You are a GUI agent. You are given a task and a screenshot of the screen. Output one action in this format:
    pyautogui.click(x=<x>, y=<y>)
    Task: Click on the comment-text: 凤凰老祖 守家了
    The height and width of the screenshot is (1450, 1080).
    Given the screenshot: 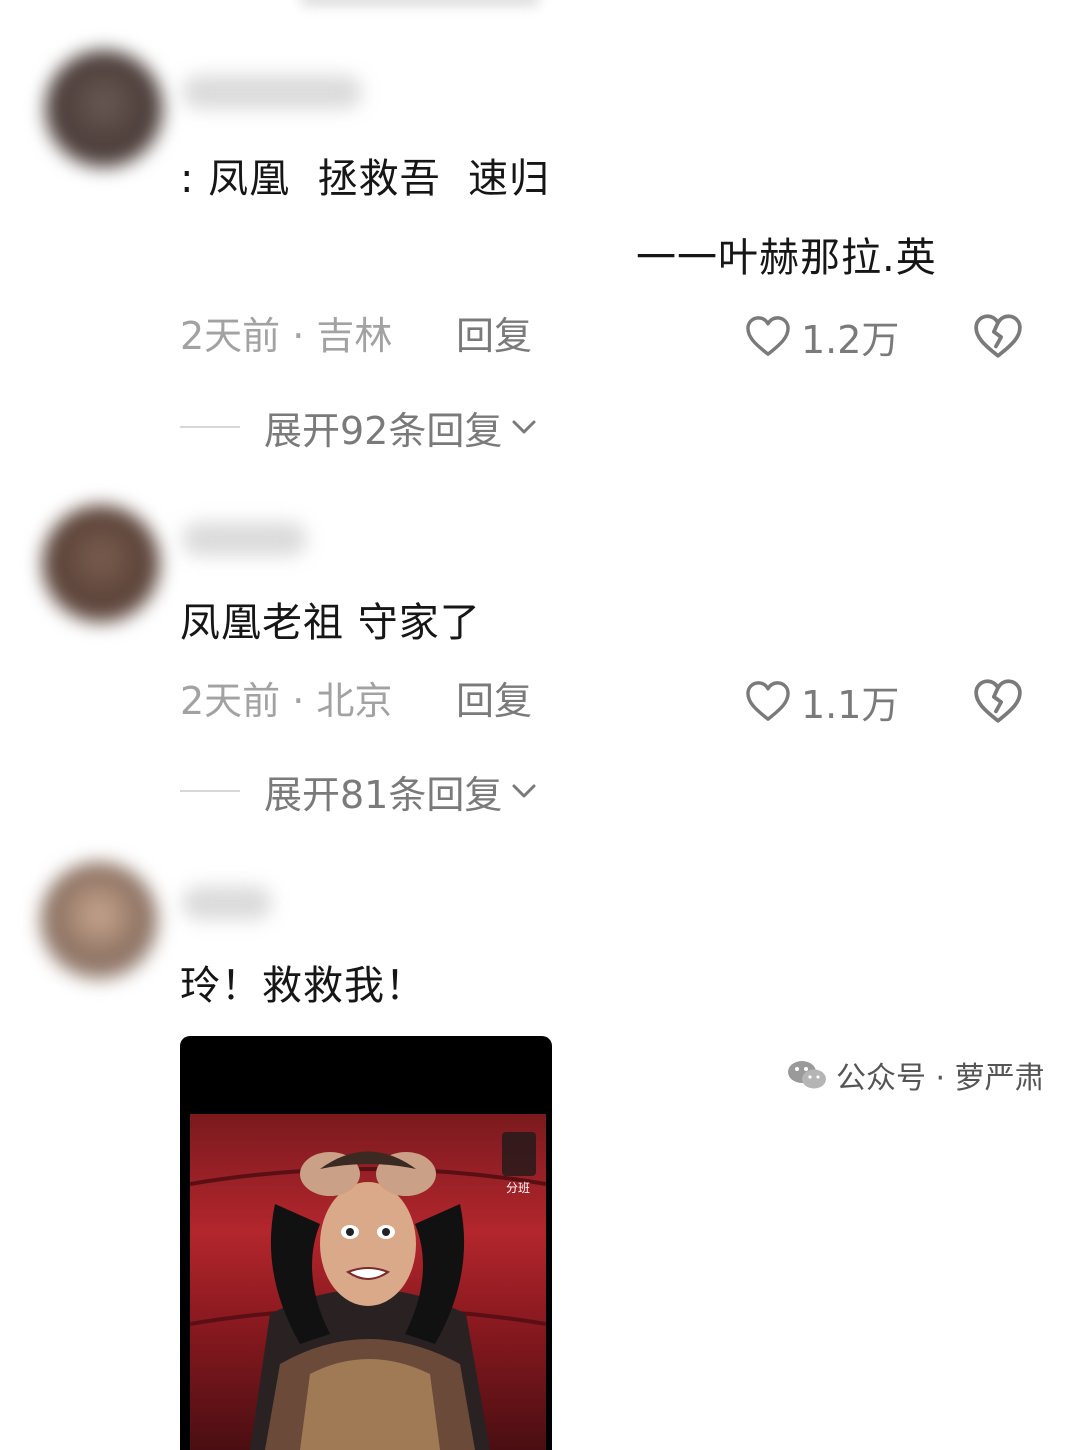 What is the action you would take?
    pyautogui.click(x=330, y=623)
    